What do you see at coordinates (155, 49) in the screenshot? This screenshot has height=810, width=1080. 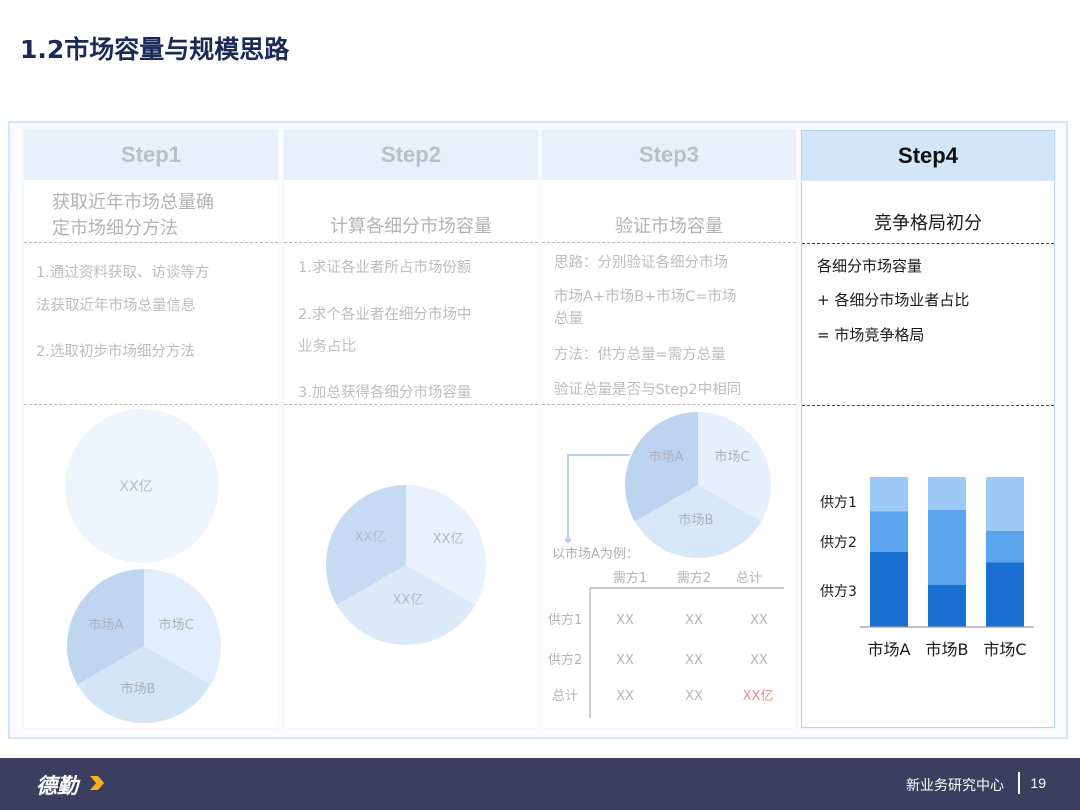 I see `page-title: 1.2市场容量与规模思路` at bounding box center [155, 49].